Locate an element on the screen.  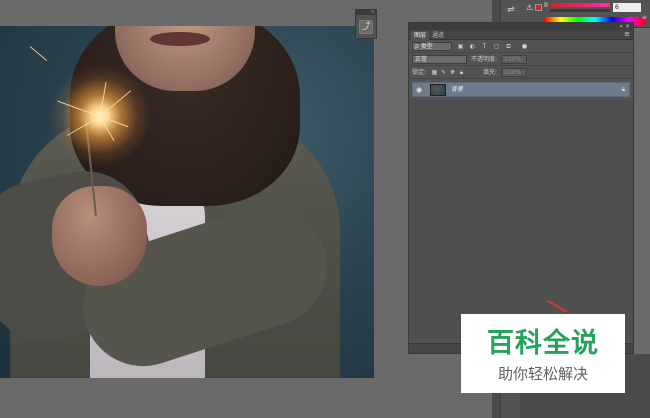
filter-kind-select: ρ 类型 is located at coordinates (432, 46).